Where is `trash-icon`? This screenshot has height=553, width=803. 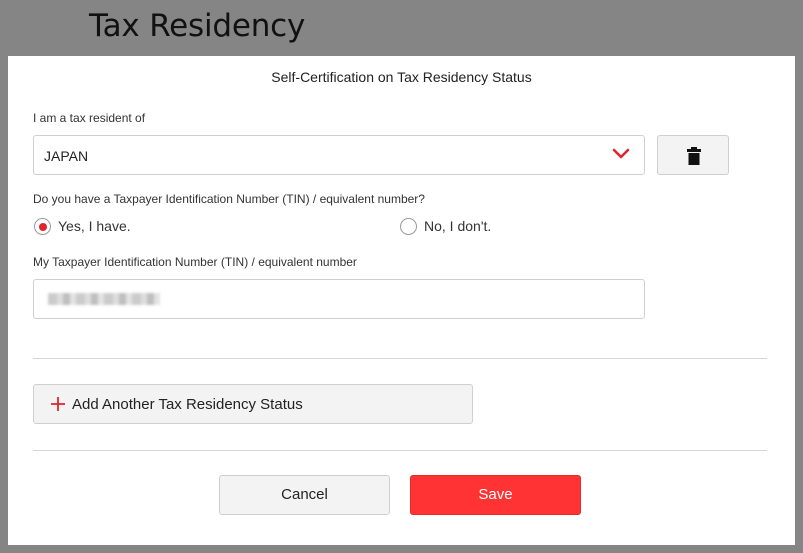
trash-icon is located at coordinates (694, 156).